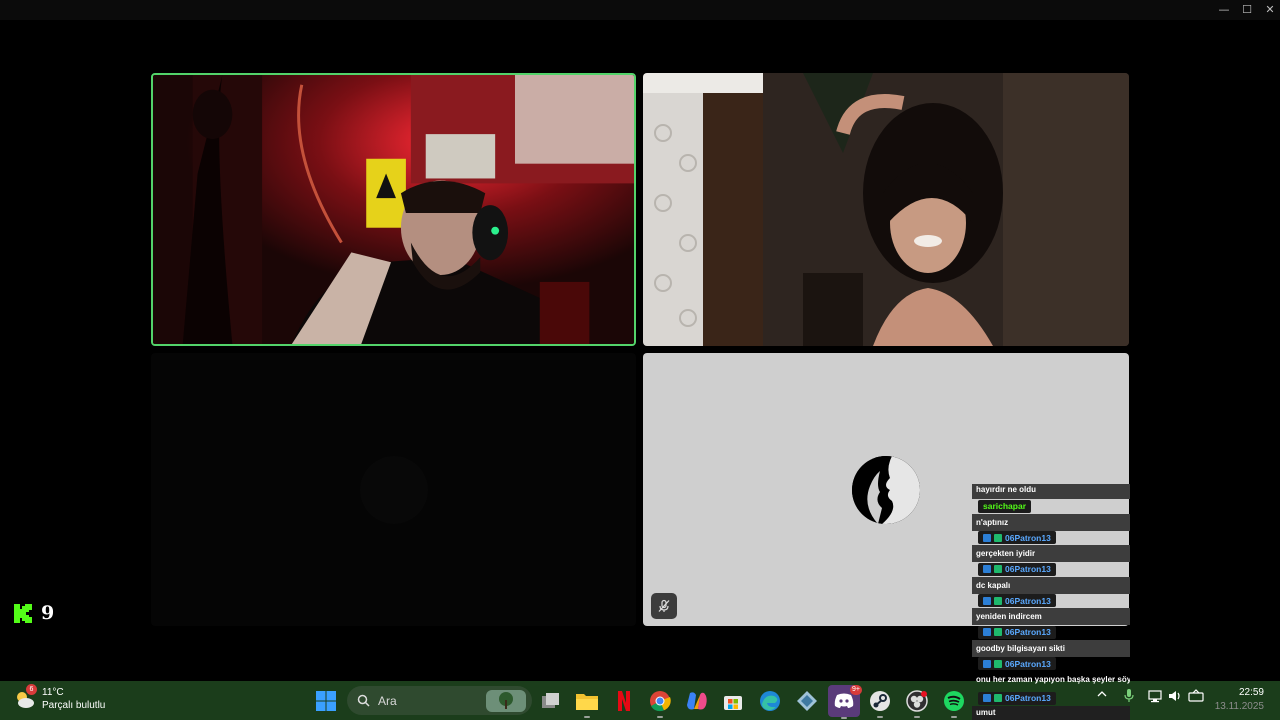 The height and width of the screenshot is (720, 1280). I want to click on chat-message: goodby bilgisayarı sikti, so click(1051, 648).